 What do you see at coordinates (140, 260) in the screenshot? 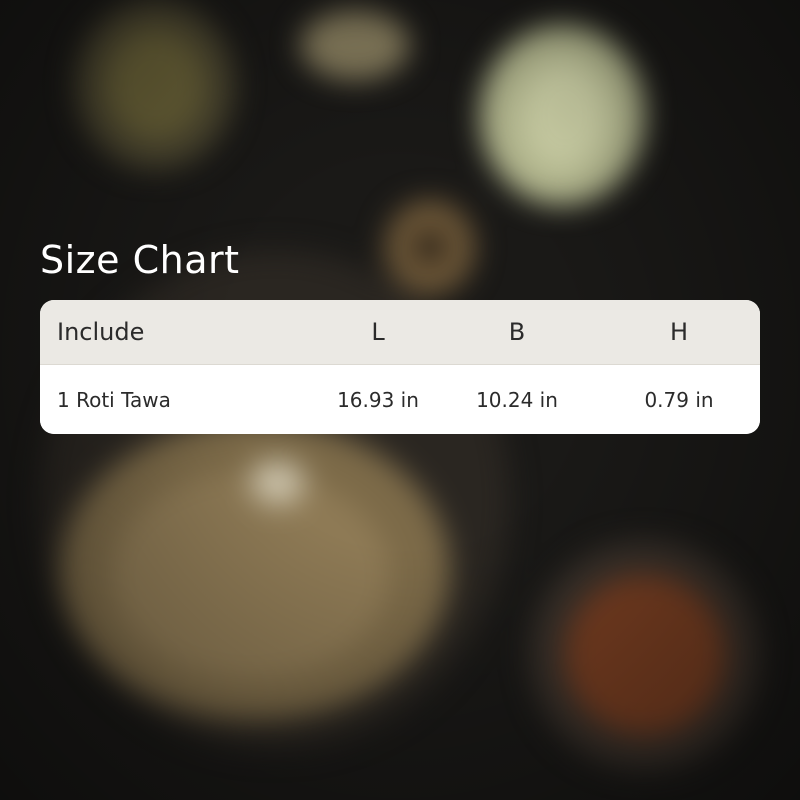
I see `page-title: Size Chart` at bounding box center [140, 260].